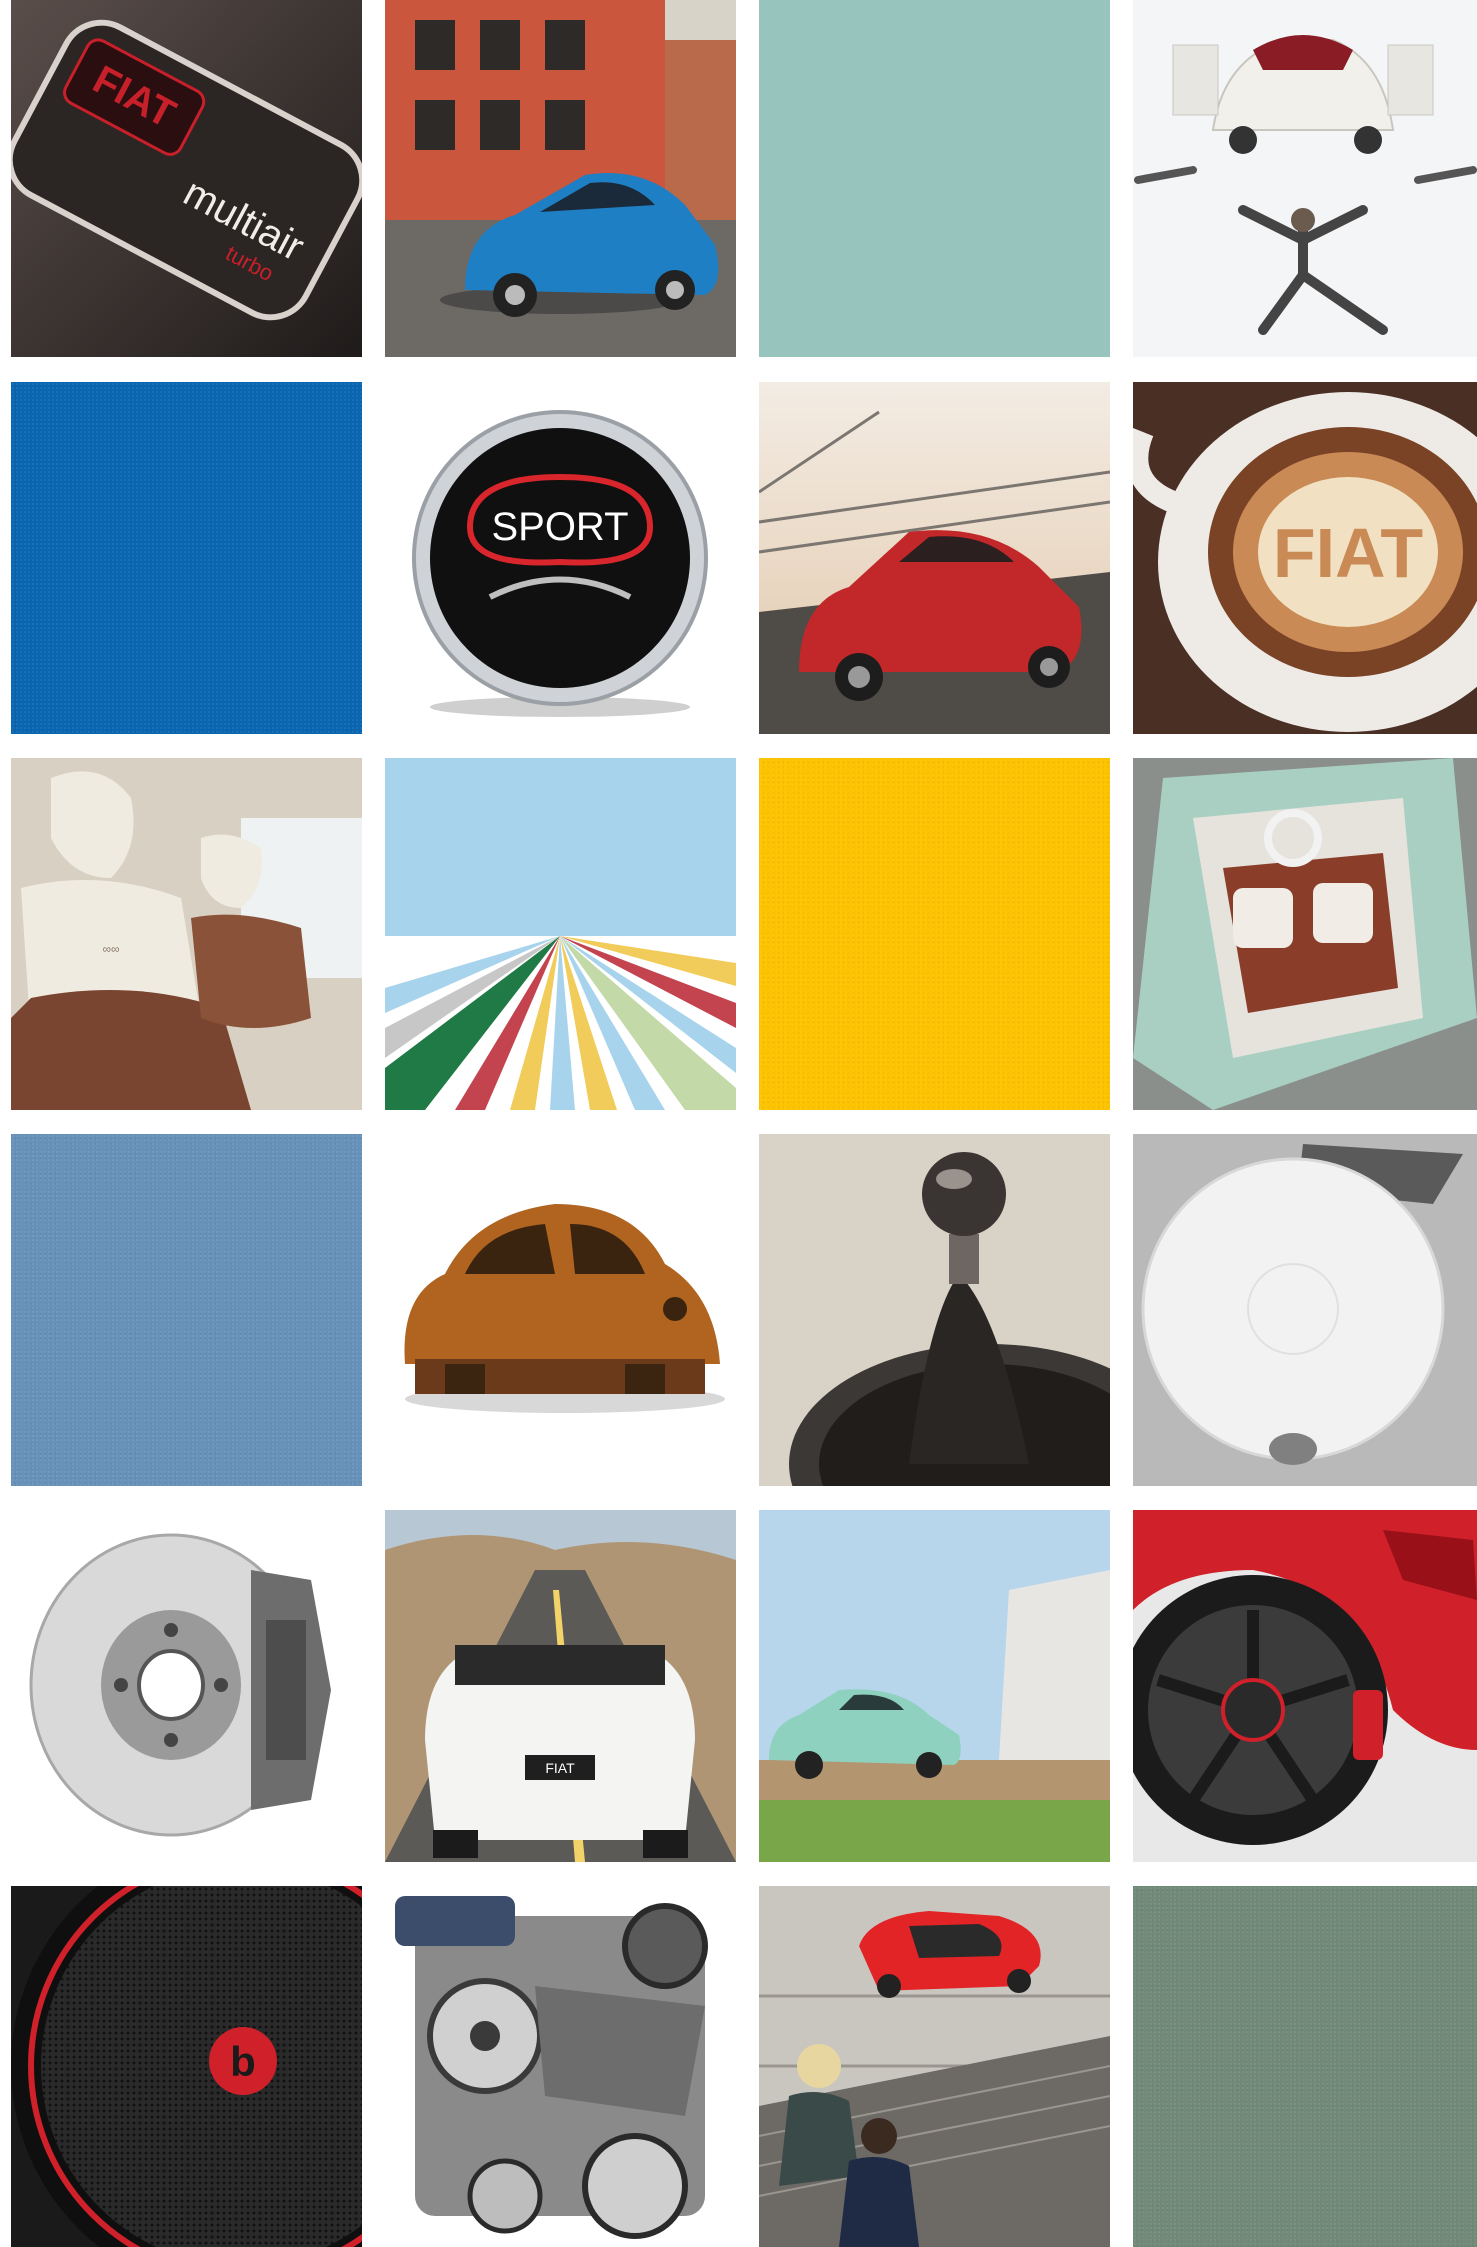 The width and height of the screenshot is (1477, 2247). Describe the element at coordinates (1348, 553) in the screenshot. I see `latte-art-text: FIAT` at that location.